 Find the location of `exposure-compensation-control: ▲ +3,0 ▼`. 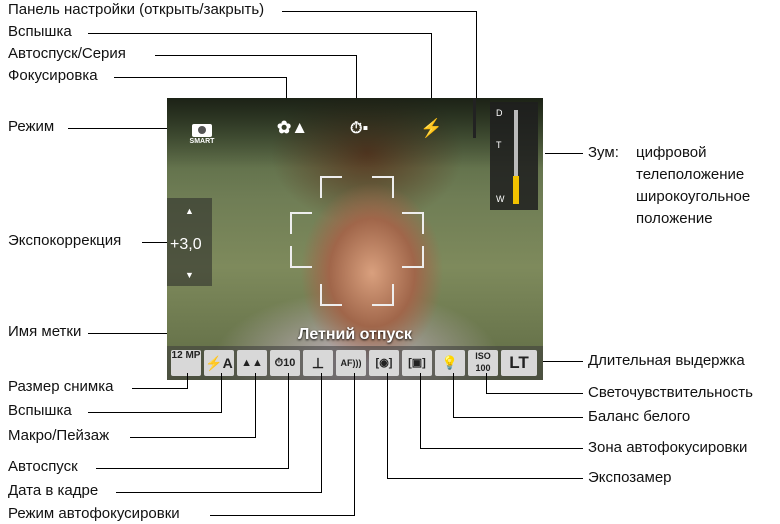

exposure-compensation-control: ▲ +3,0 ▼ is located at coordinates (189, 242).